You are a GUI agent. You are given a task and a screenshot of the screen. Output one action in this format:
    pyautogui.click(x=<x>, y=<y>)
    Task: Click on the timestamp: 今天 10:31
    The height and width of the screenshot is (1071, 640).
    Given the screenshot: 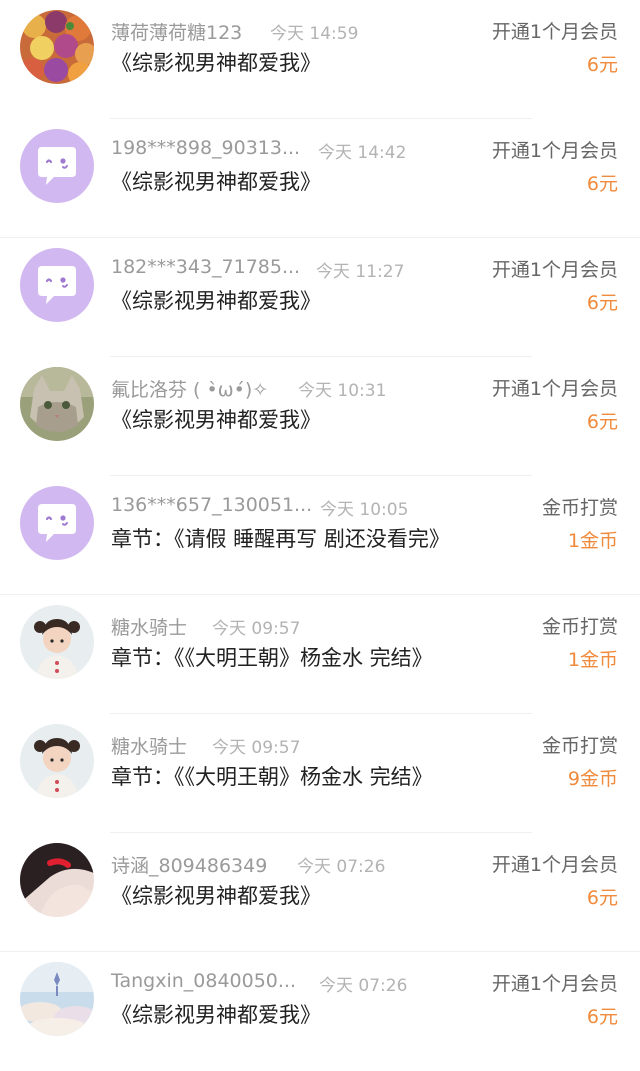 What is the action you would take?
    pyautogui.click(x=342, y=391)
    